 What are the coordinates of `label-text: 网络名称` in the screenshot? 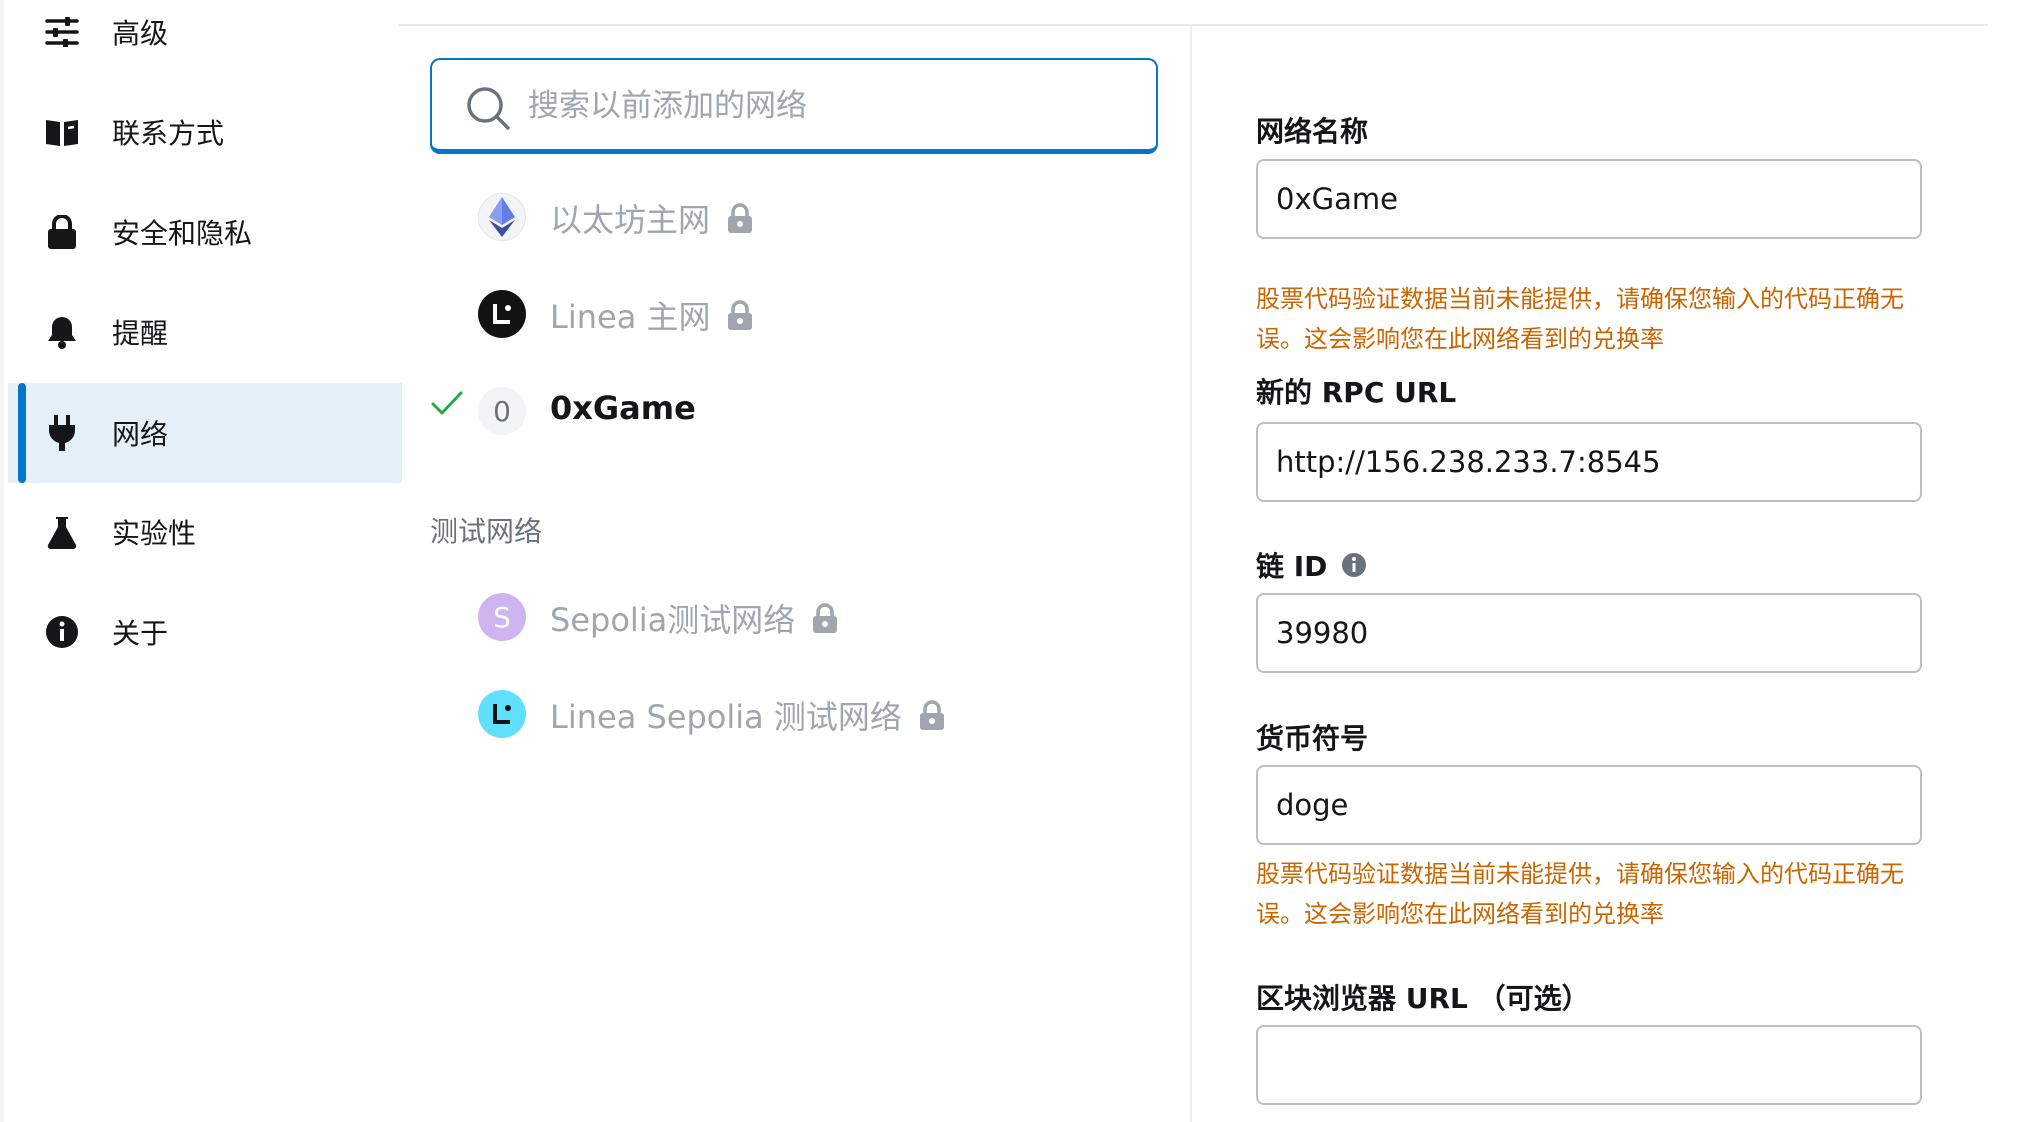 It's located at (1312, 131).